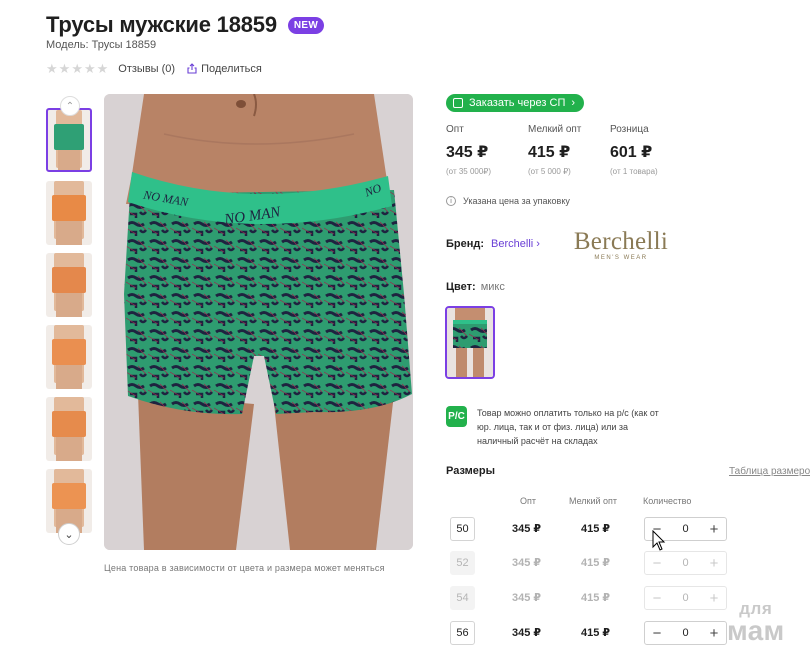 The height and width of the screenshot is (650, 810). I want to click on bank-account-icon: Р/С, so click(456, 416).